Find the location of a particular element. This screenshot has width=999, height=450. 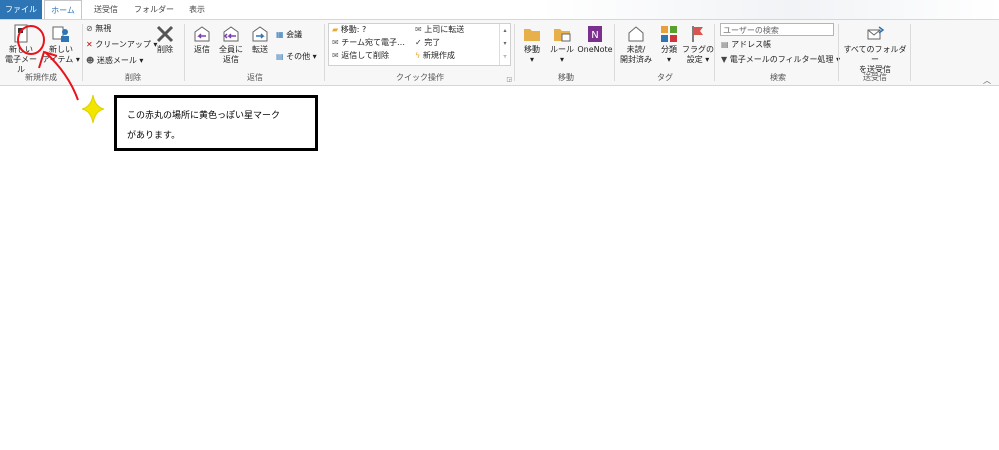

red-arrow-annotation is located at coordinates (61, 76).